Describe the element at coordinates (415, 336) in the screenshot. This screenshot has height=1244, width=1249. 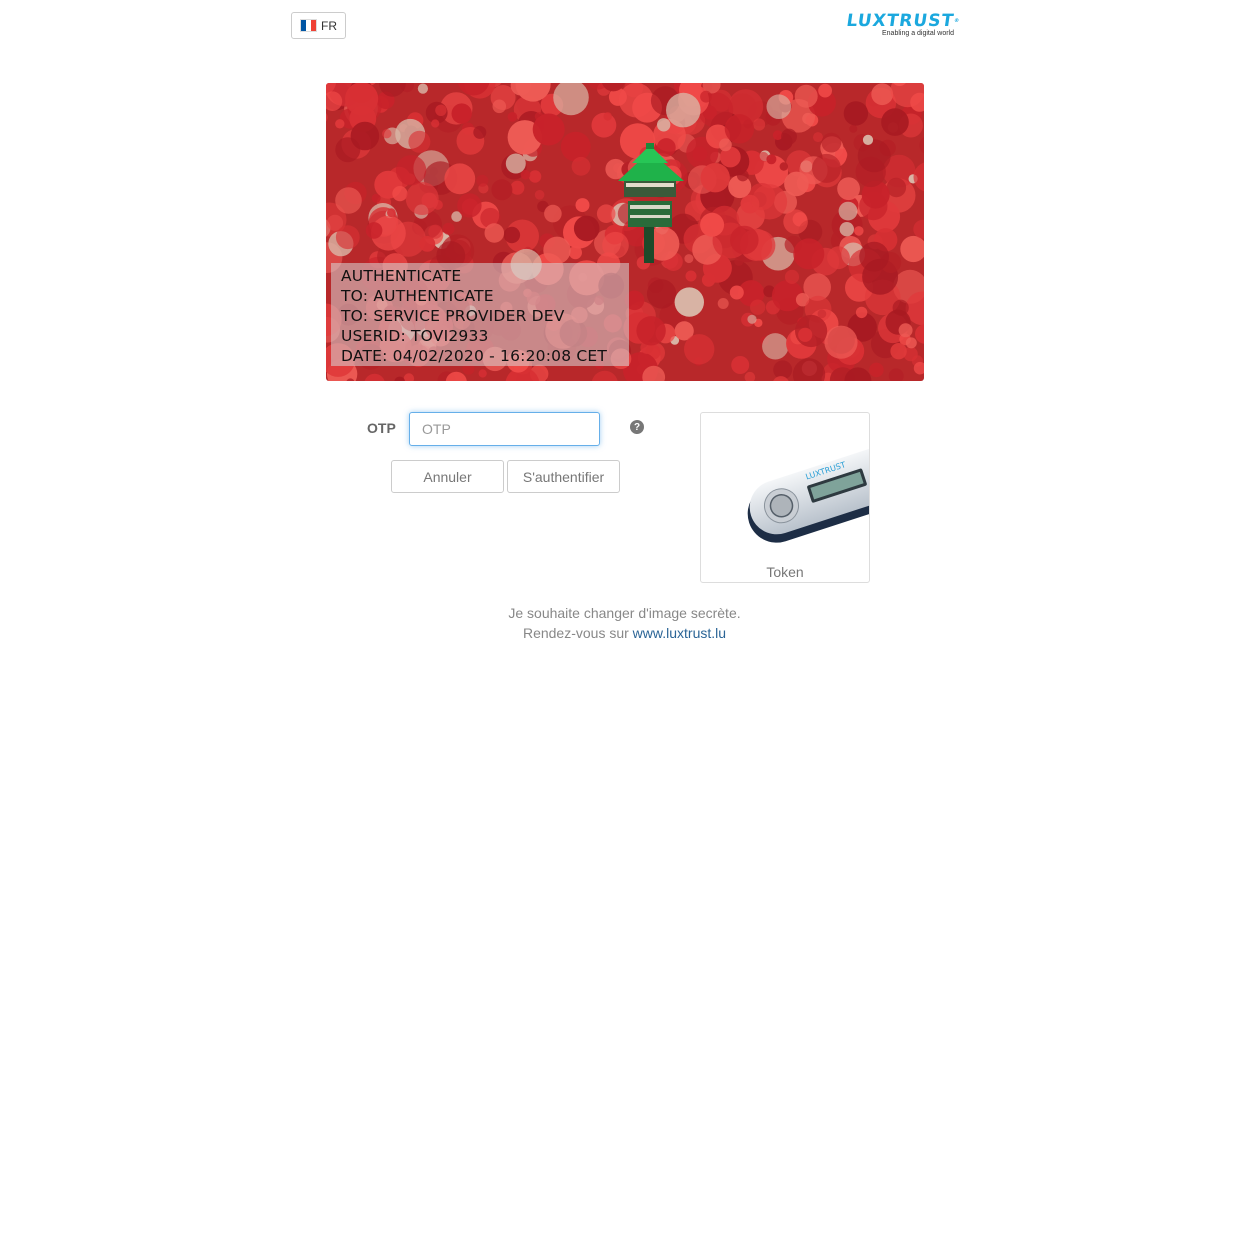
I see `caption-line-4: USERID: TOVI2933` at that location.